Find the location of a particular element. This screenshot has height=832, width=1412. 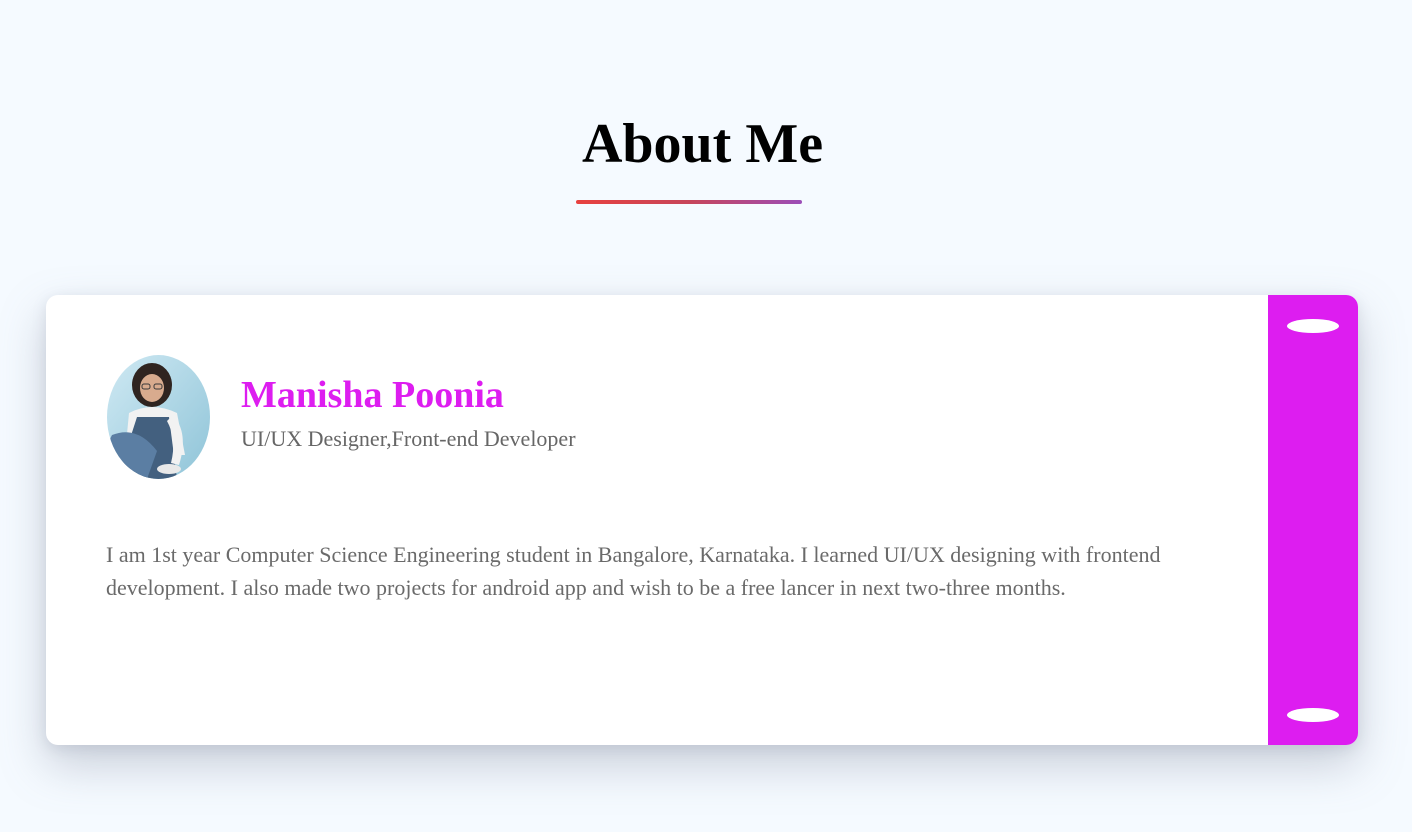

section-title: About Me is located at coordinates (702, 144).